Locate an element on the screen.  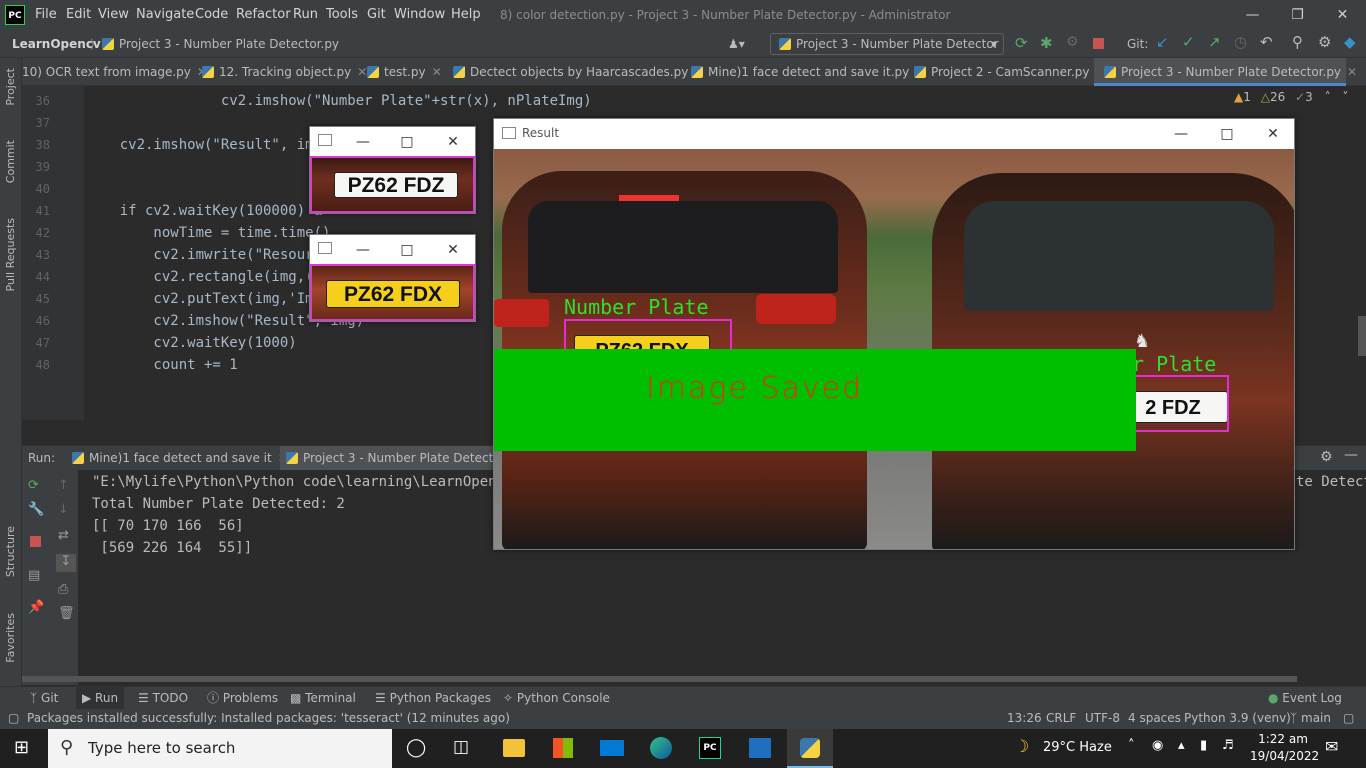
tool-git: ᛉ Git is located at coordinates (44, 698).